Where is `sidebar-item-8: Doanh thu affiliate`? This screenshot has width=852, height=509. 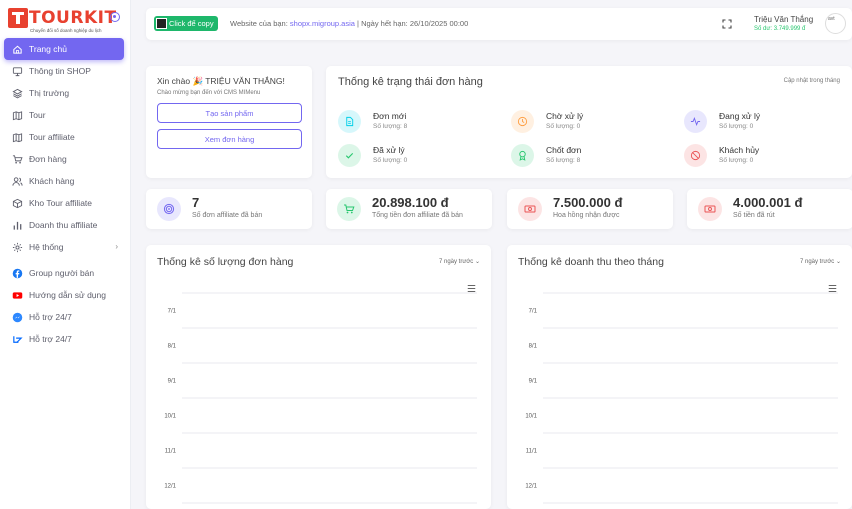 sidebar-item-8: Doanh thu affiliate is located at coordinates (64, 225).